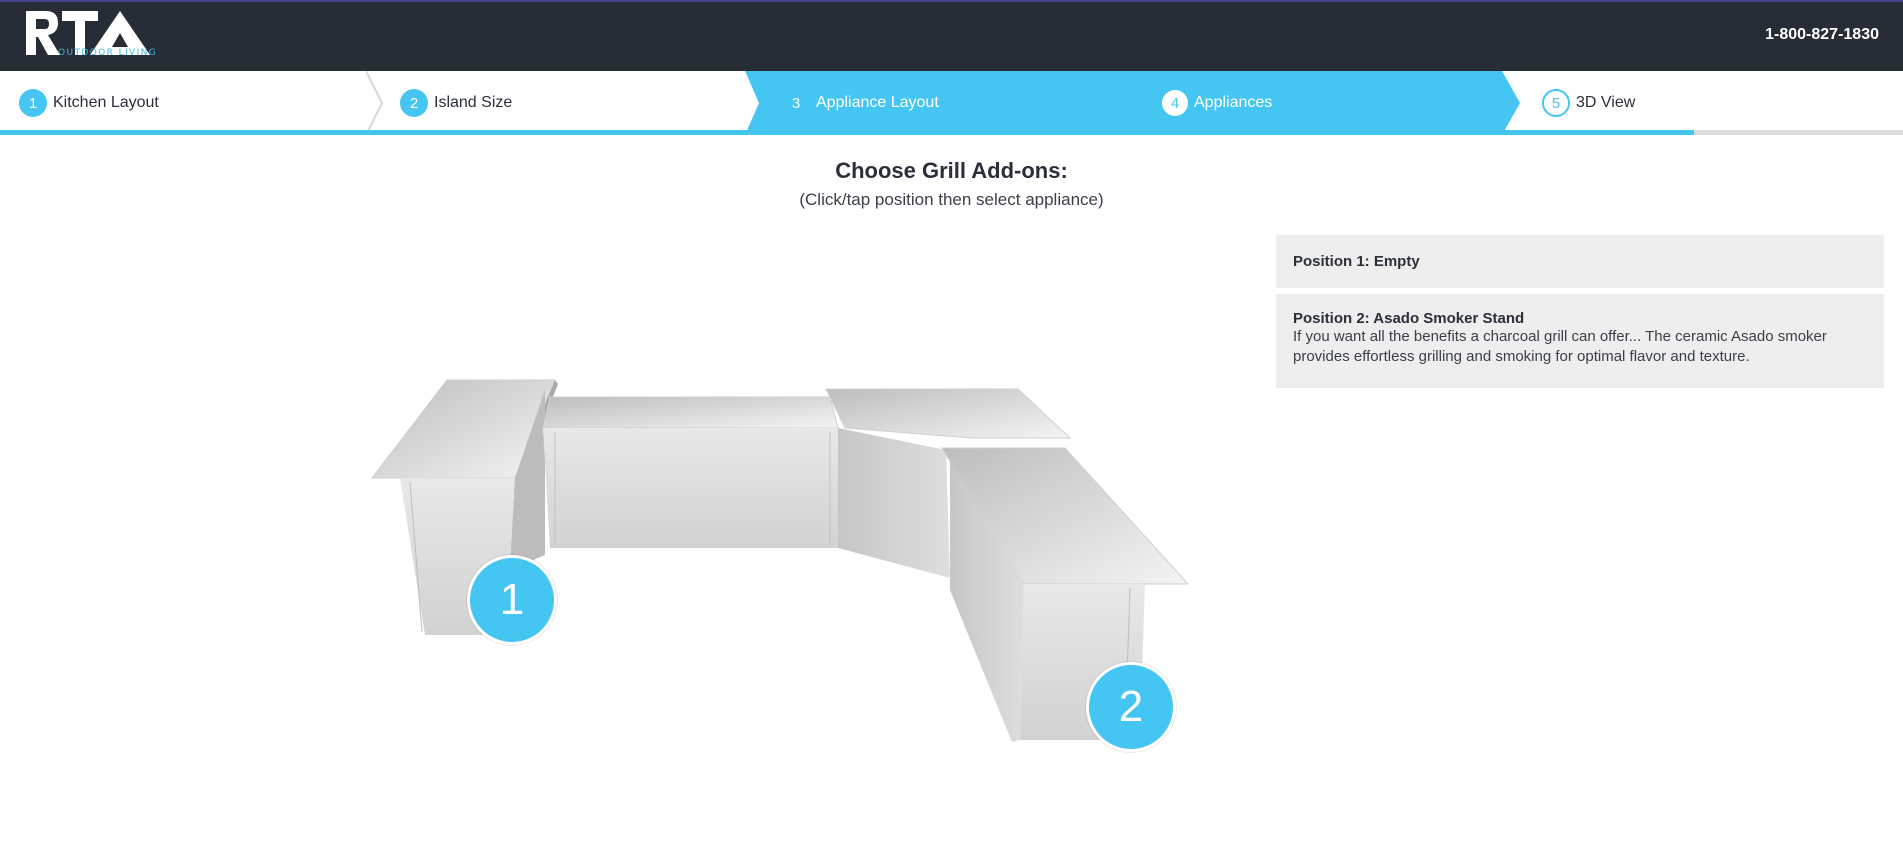 This screenshot has width=1903, height=868. What do you see at coordinates (473, 102) in the screenshot?
I see `step-label: Island Size` at bounding box center [473, 102].